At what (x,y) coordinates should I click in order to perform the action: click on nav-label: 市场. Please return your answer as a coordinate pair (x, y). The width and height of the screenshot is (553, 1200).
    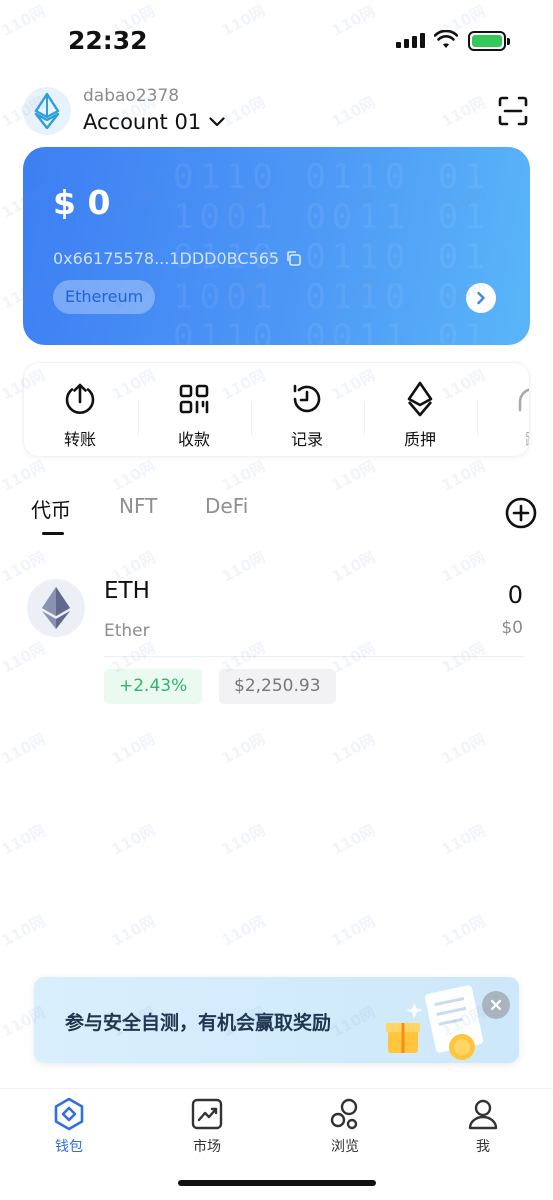
    Looking at the image, I should click on (207, 1147).